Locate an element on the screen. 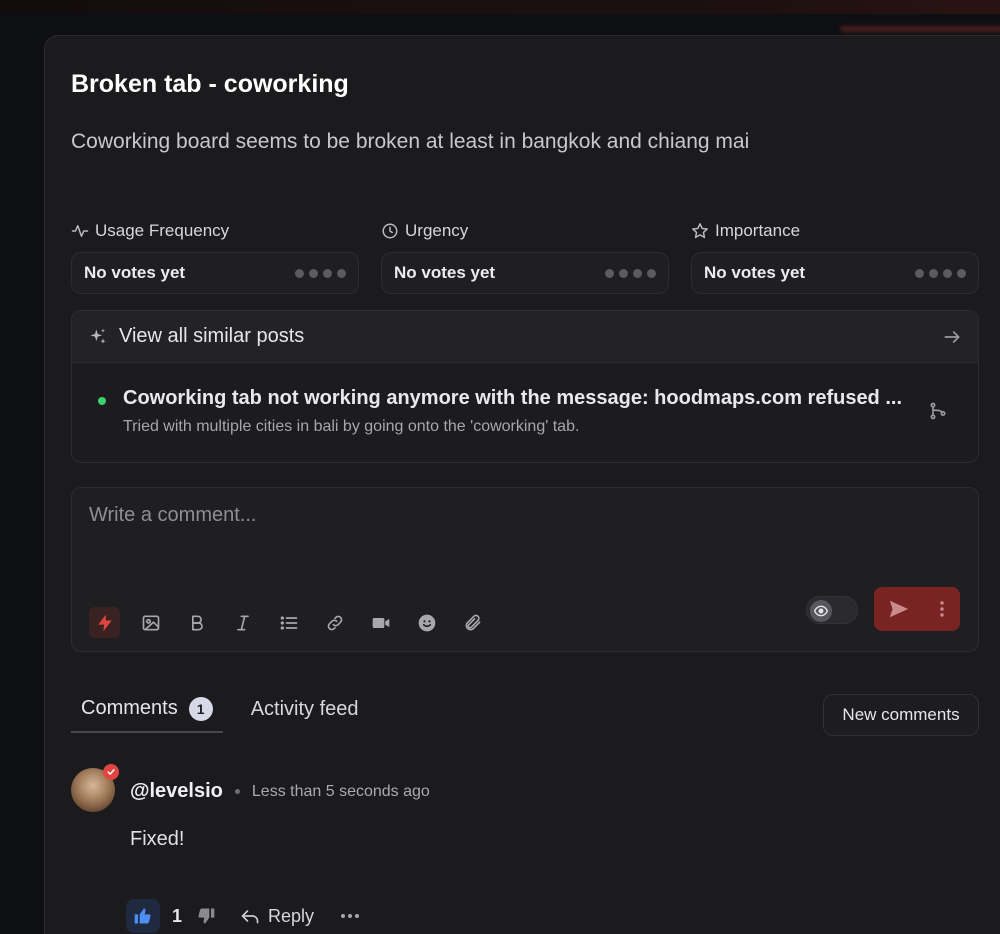  image-button is located at coordinates (150, 622).